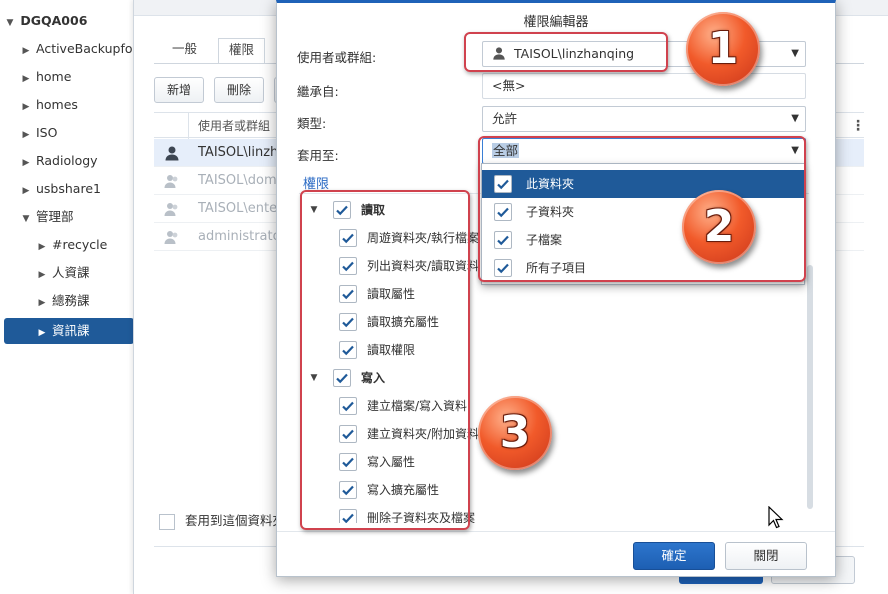 Image resolution: width=888 pixels, height=594 pixels. What do you see at coordinates (644, 86) in the screenshot?
I see `inherit-field: <無>` at bounding box center [644, 86].